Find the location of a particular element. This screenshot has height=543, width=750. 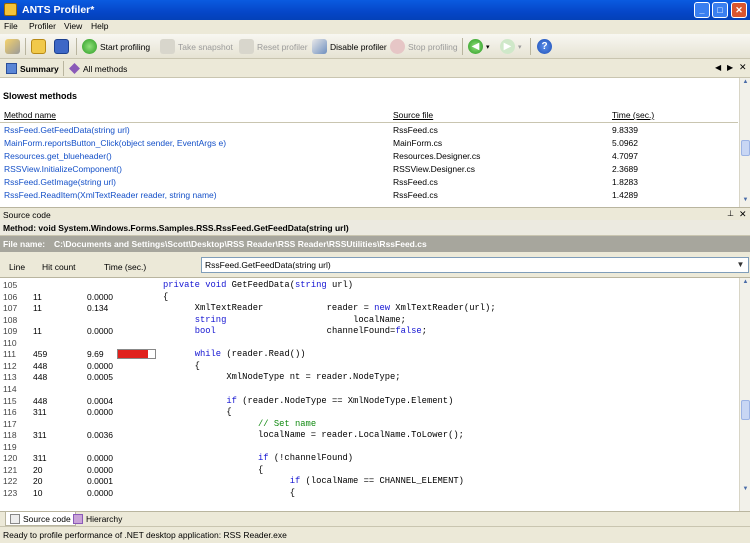

line-number: 107 is located at coordinates (10, 308).